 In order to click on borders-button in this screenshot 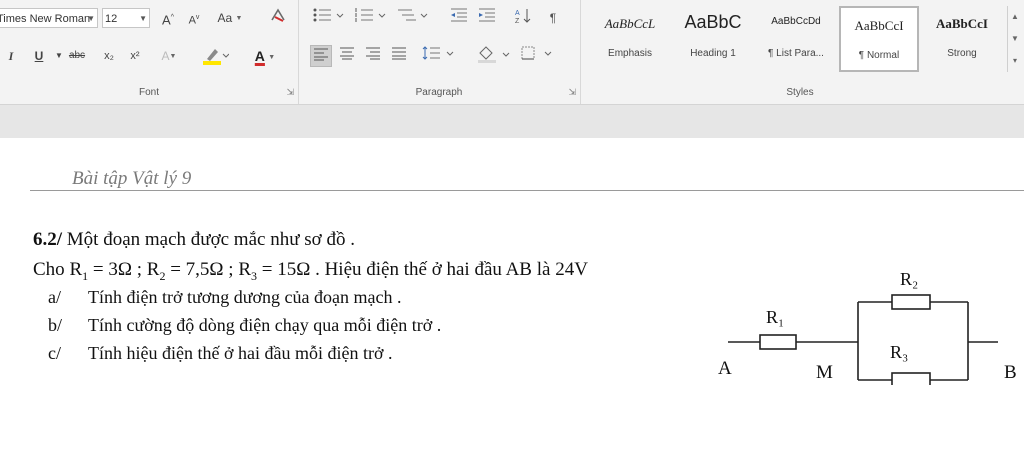, I will do `click(538, 56)`.